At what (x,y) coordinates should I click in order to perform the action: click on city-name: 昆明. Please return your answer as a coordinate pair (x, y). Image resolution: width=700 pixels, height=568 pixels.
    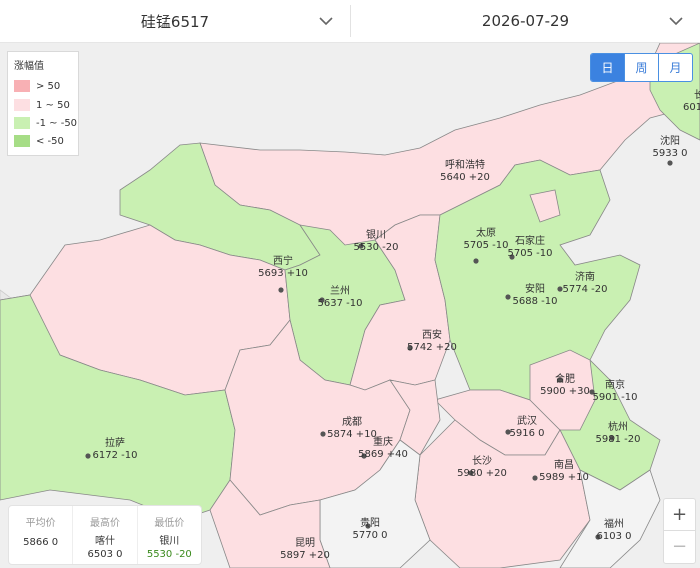
    Looking at the image, I should click on (305, 543).